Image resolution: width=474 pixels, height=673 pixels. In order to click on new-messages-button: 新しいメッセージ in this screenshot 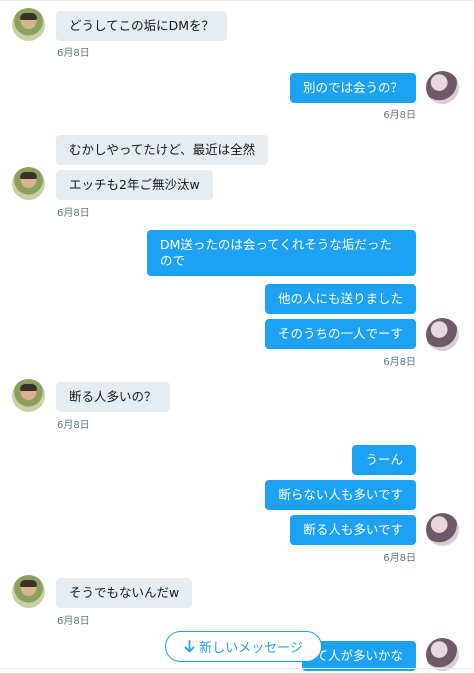, I will do `click(243, 646)`.